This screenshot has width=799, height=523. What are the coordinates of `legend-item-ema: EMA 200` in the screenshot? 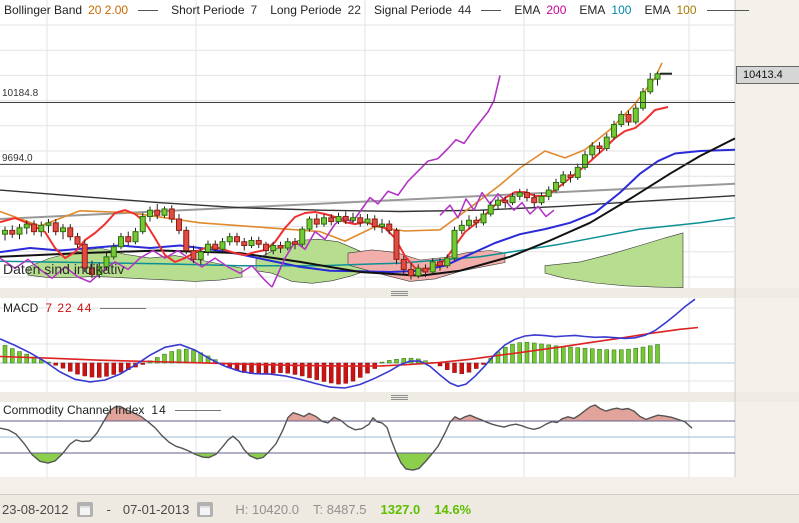 It's located at (540, 10).